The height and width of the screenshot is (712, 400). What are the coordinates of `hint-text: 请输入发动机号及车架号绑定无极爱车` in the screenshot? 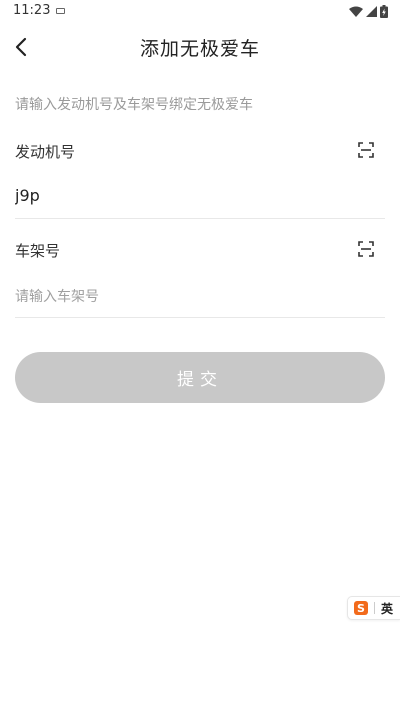 It's located at (134, 105).